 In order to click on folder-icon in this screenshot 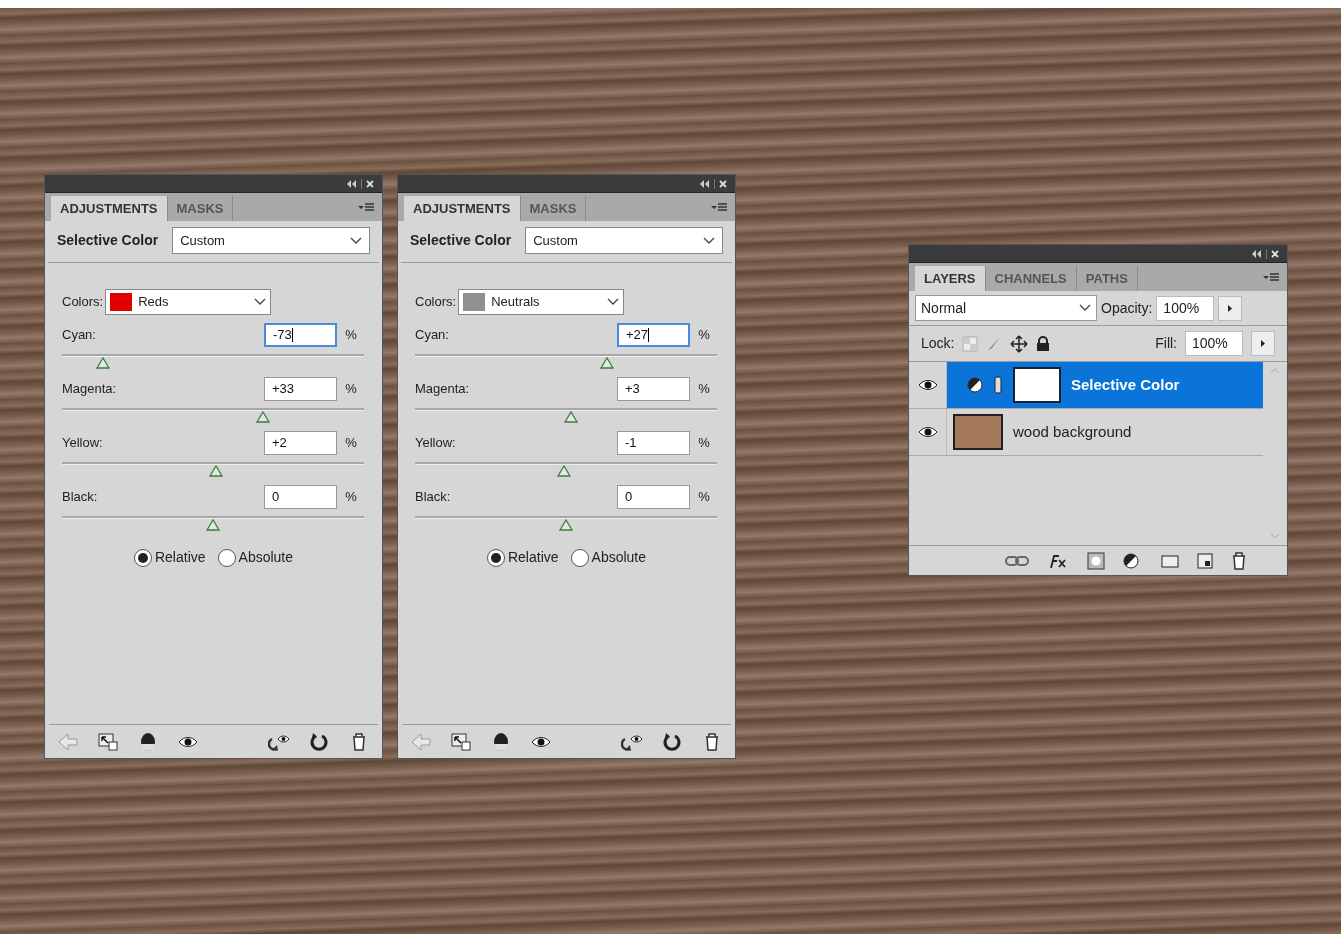, I will do `click(1170, 560)`.